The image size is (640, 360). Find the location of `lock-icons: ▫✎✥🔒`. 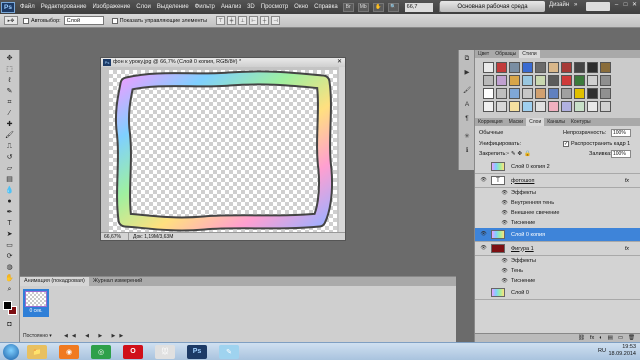

lock-icons: ▫✎✥🔒 is located at coordinates (520, 154).